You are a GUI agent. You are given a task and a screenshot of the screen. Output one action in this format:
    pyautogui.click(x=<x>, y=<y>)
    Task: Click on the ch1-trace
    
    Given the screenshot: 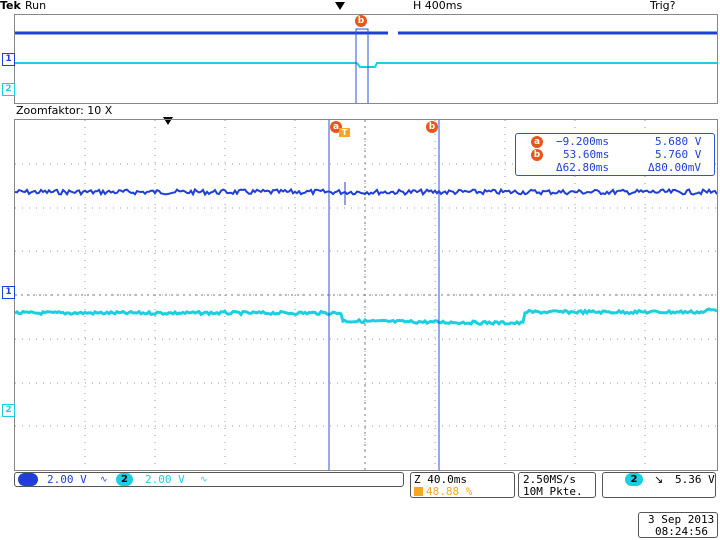 What is the action you would take?
    pyautogui.click(x=366, y=192)
    